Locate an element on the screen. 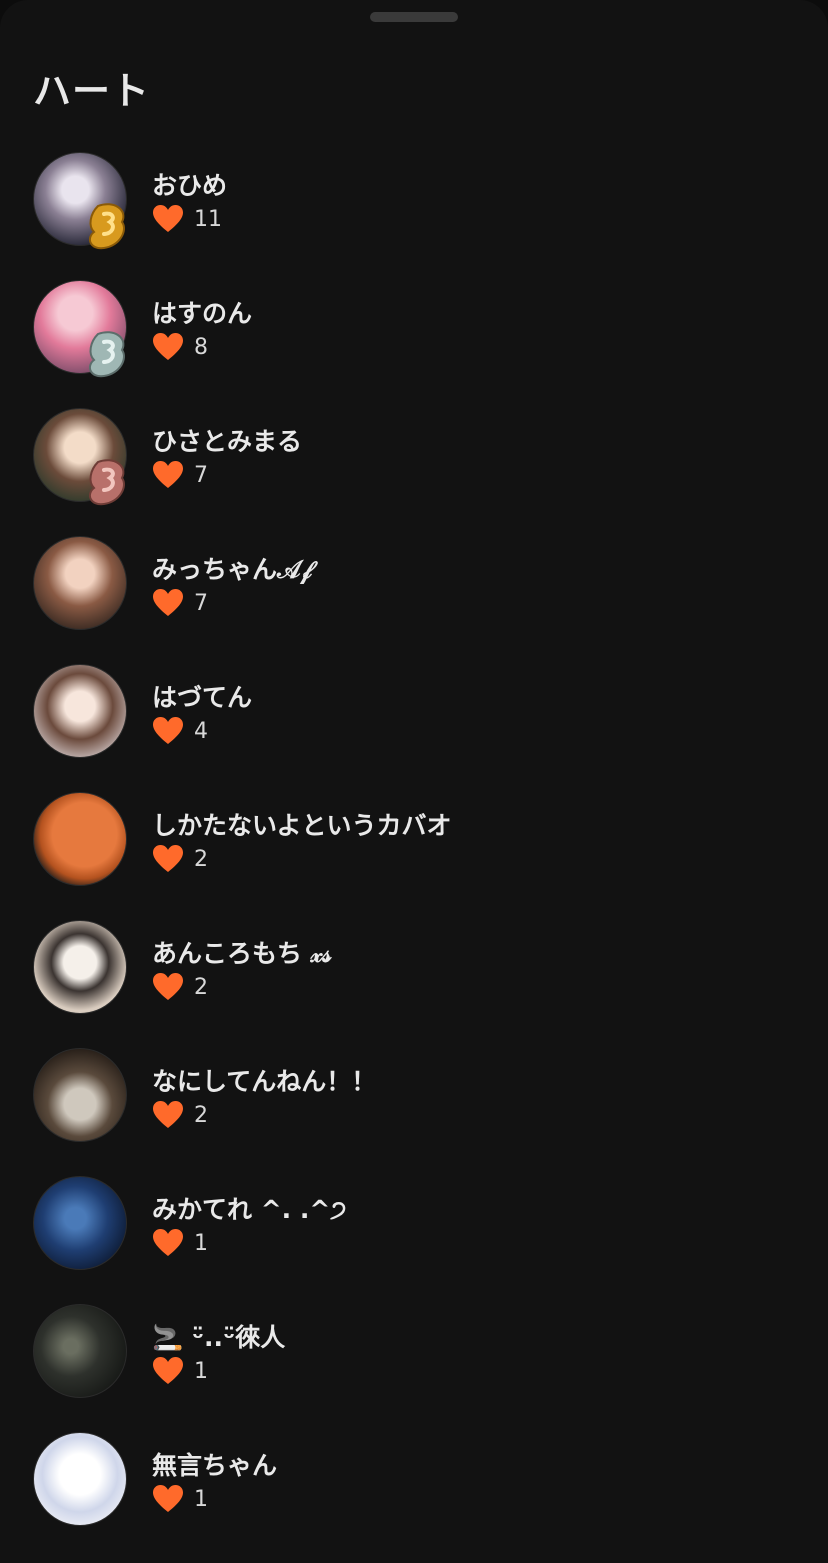 This screenshot has width=828, height=1563. user-name: ひさとみまる is located at coordinates (227, 441).